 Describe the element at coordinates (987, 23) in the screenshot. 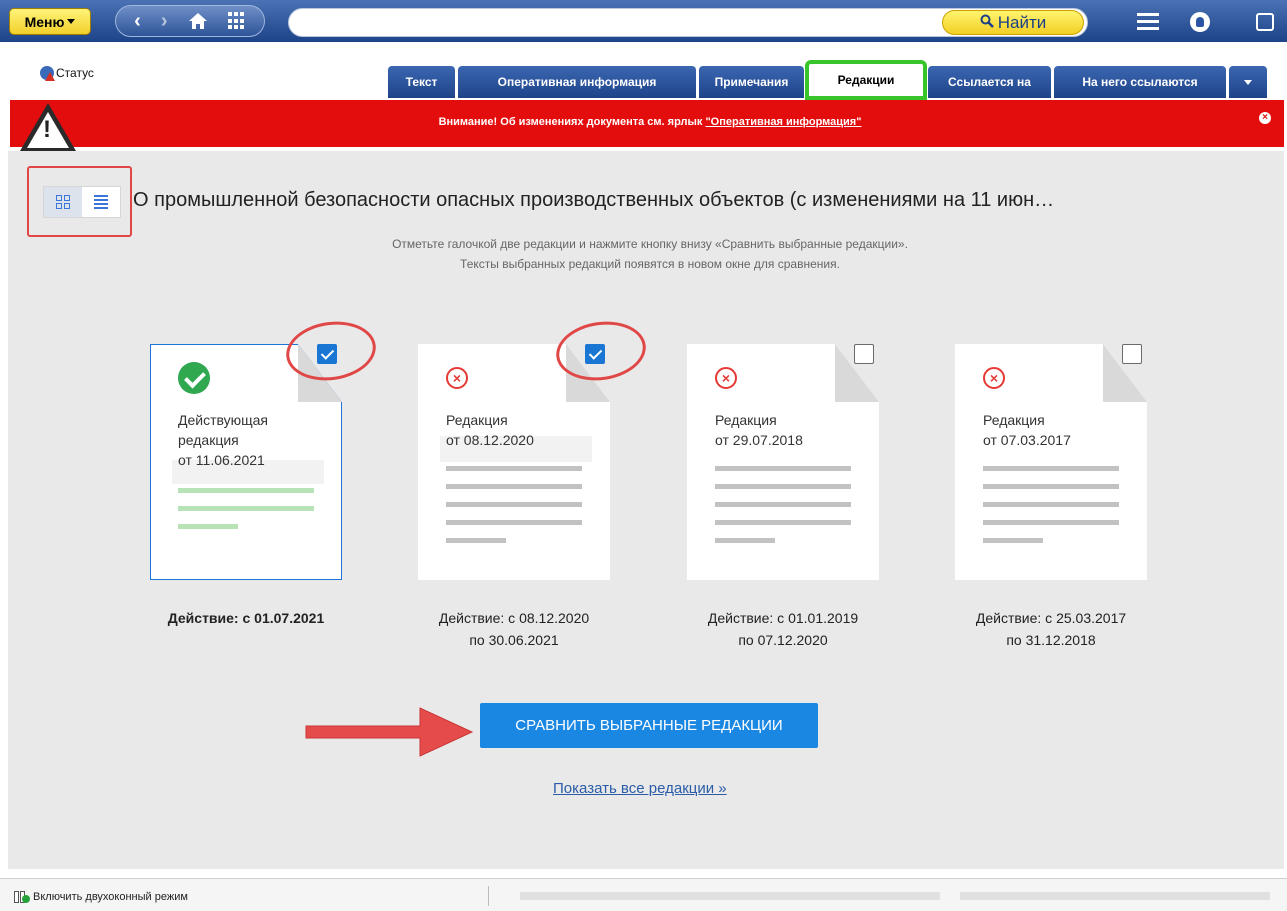

I see `search-icon` at that location.